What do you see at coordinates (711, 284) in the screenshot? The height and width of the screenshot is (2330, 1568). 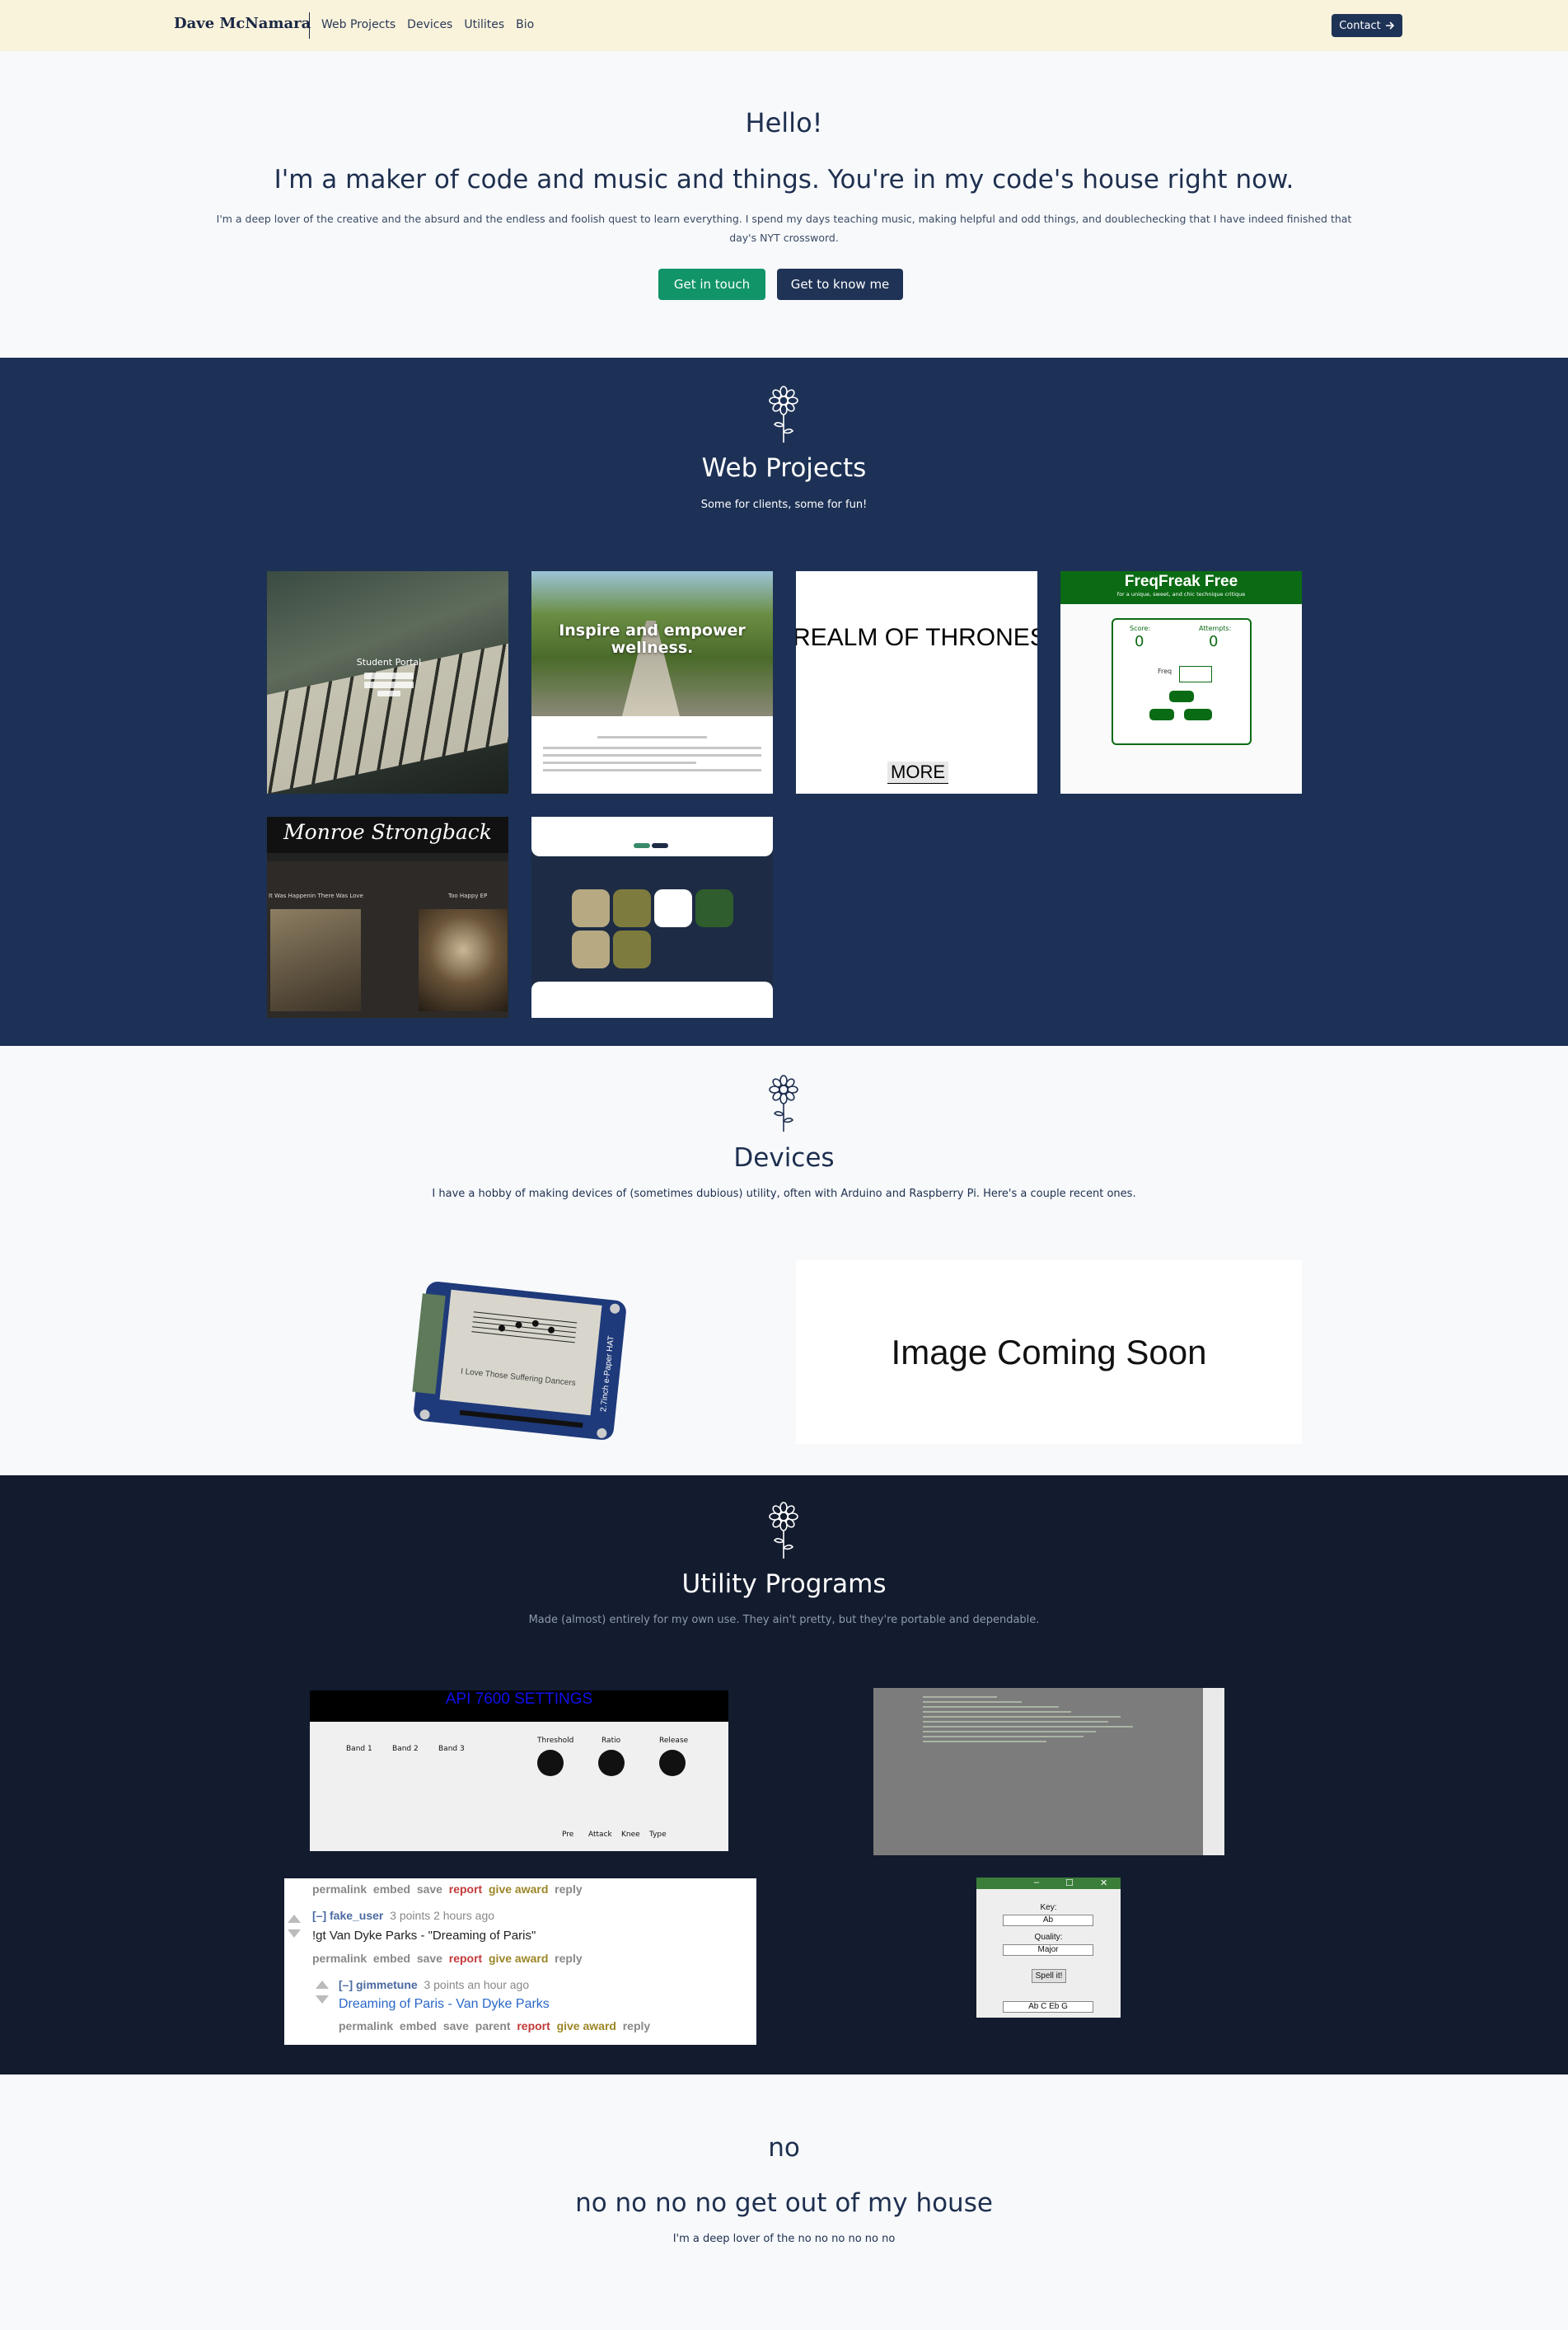 I see `get-in-touch-button: Get in touch` at bounding box center [711, 284].